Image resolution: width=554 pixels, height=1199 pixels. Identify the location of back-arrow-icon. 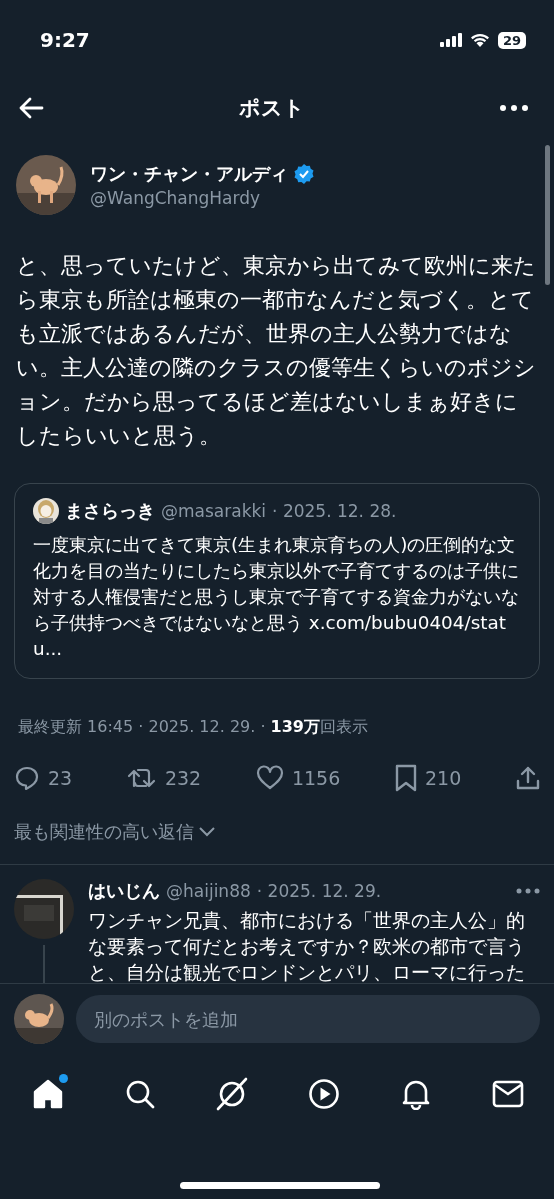
(31, 107).